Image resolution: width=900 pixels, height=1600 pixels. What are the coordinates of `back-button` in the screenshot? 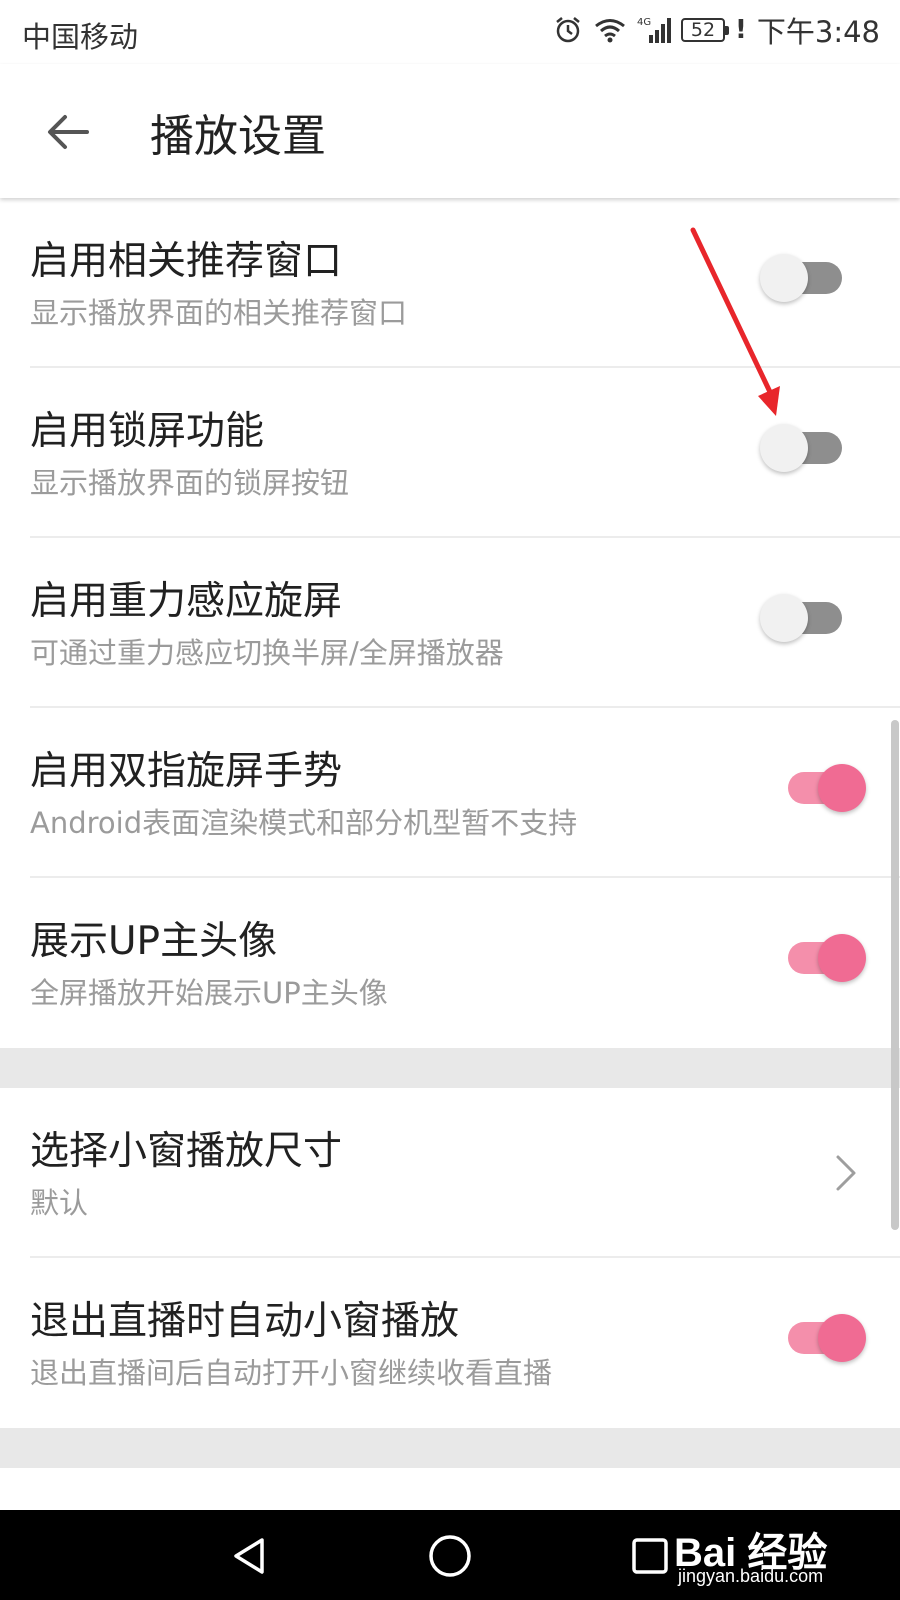 It's located at (68, 132).